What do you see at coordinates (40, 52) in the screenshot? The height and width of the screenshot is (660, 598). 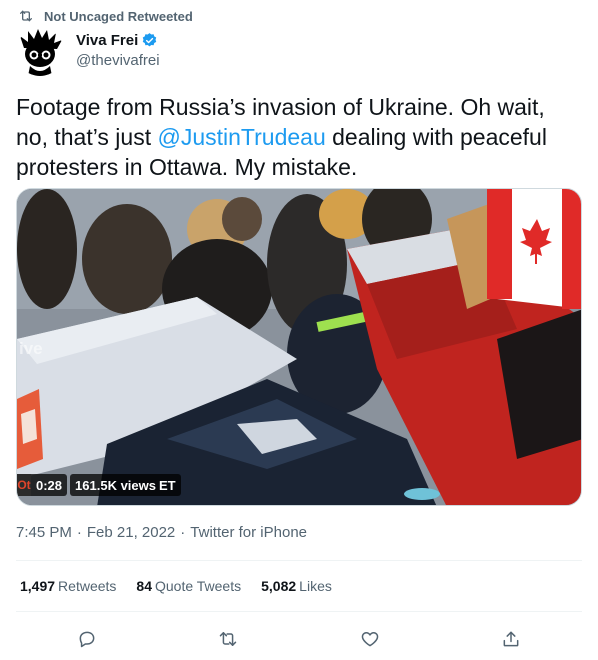 I see `avatar` at bounding box center [40, 52].